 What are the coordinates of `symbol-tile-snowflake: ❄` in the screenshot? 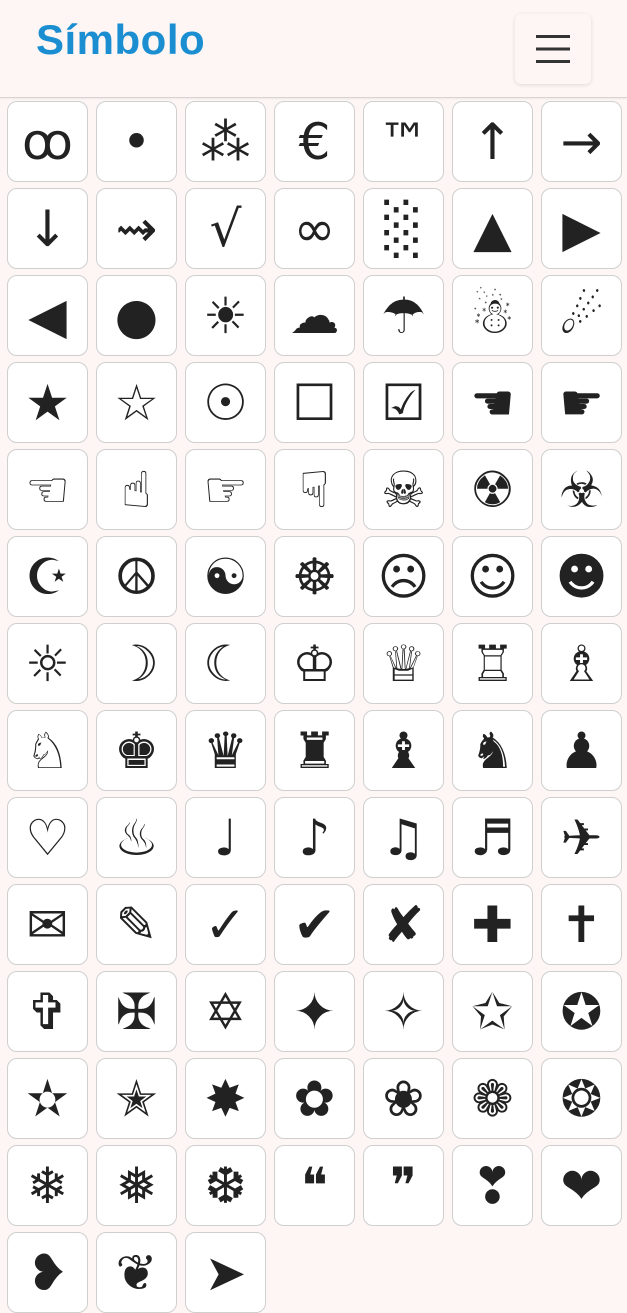 It's located at (47, 1185).